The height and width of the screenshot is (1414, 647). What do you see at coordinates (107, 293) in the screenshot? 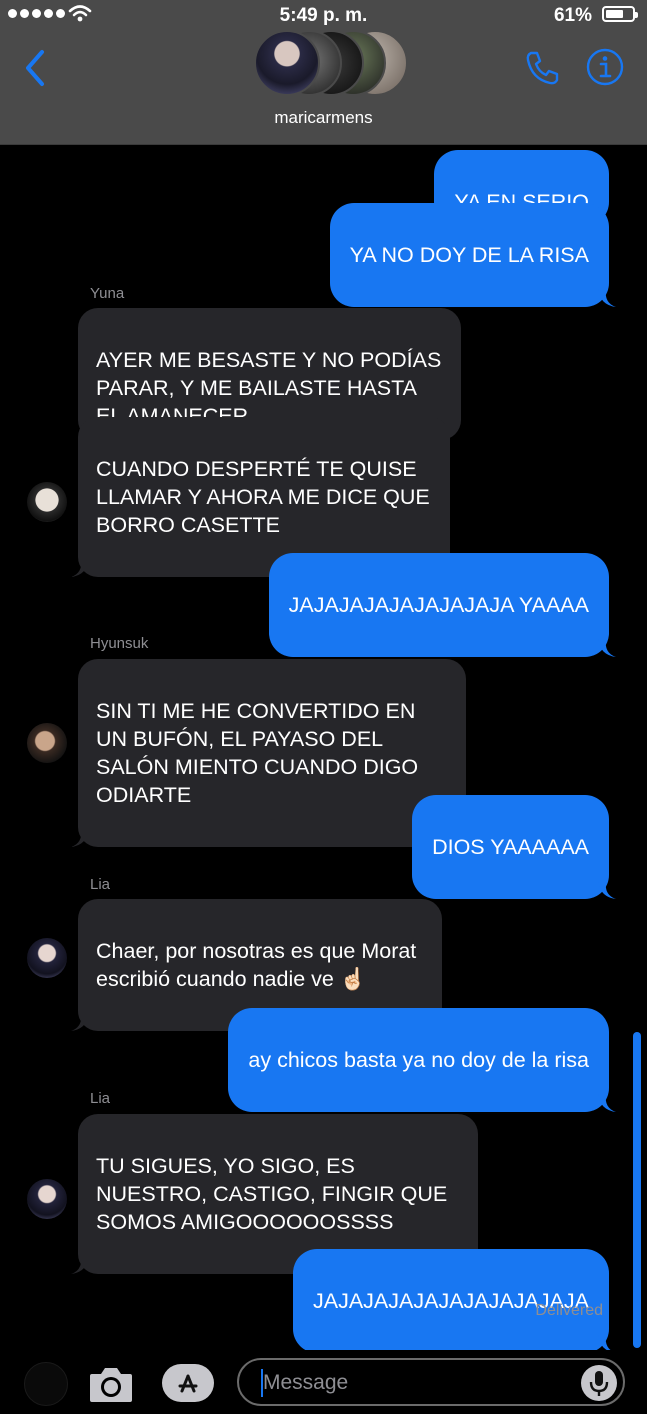
I see `sender-name: Yuna` at bounding box center [107, 293].